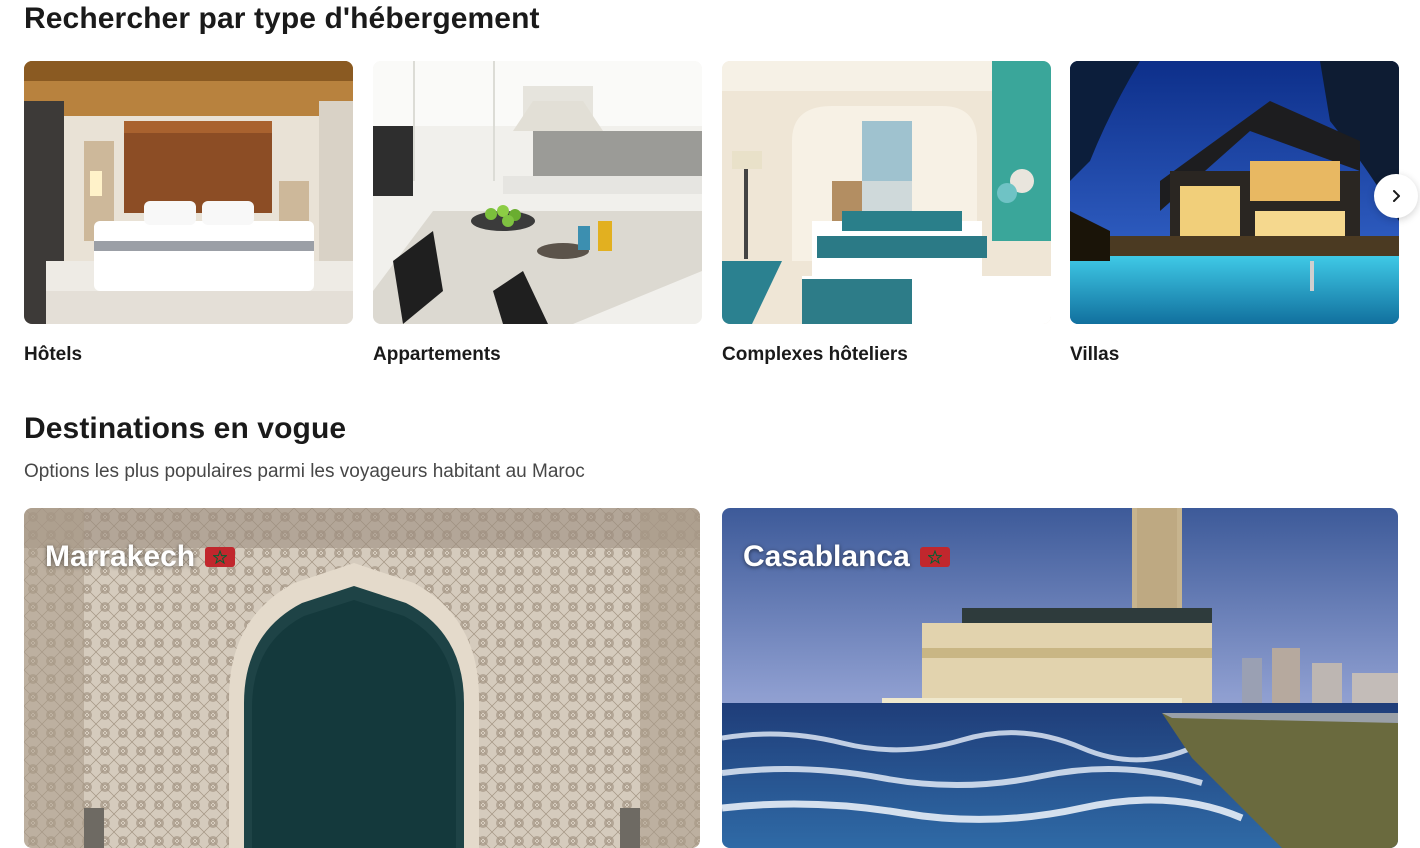  I want to click on accommodation-label: Hôtels, so click(53, 354).